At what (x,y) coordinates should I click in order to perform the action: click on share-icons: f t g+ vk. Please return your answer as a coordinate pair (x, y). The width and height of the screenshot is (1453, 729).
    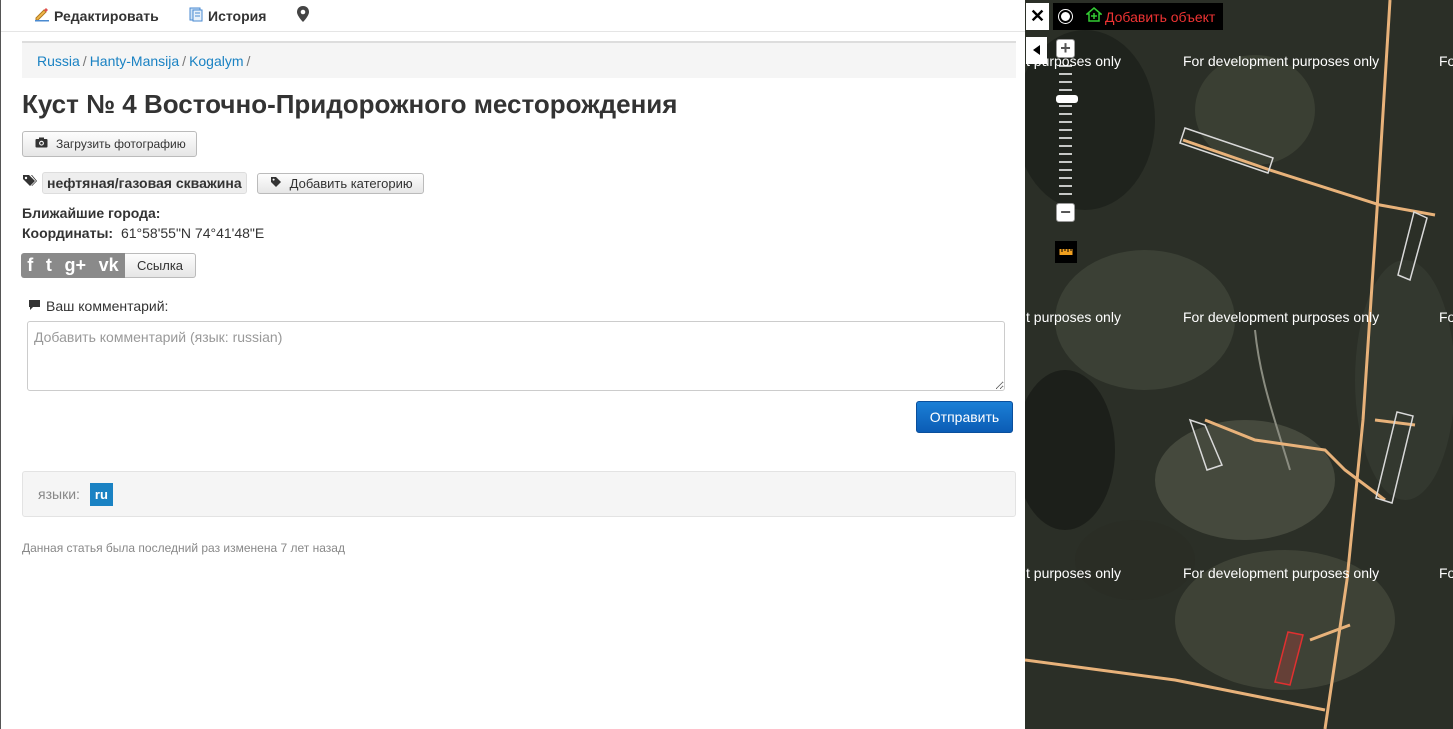
    Looking at the image, I should click on (73, 265).